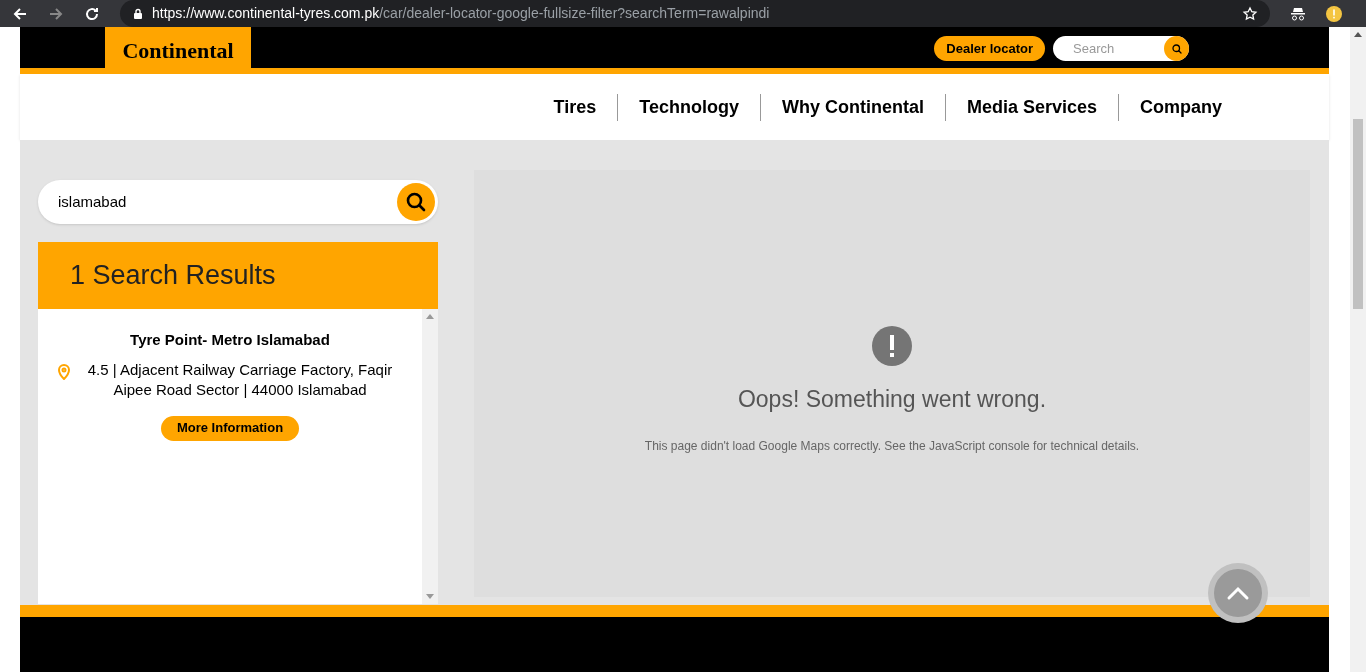 Image resolution: width=1366 pixels, height=672 pixels. I want to click on dealer-address: 4.5 | Adjacent Railway Carriage Factory, Faqir Aipee Road Sector | 44000 Islamabad, so click(240, 379).